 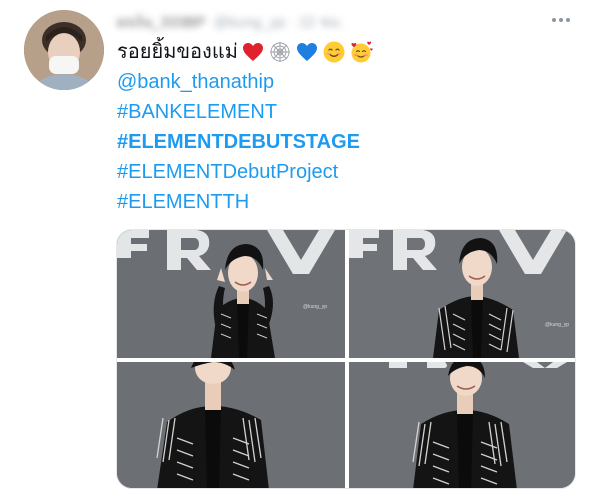 I want to click on tweet-photo-1: @kung_yp, so click(x=231, y=294).